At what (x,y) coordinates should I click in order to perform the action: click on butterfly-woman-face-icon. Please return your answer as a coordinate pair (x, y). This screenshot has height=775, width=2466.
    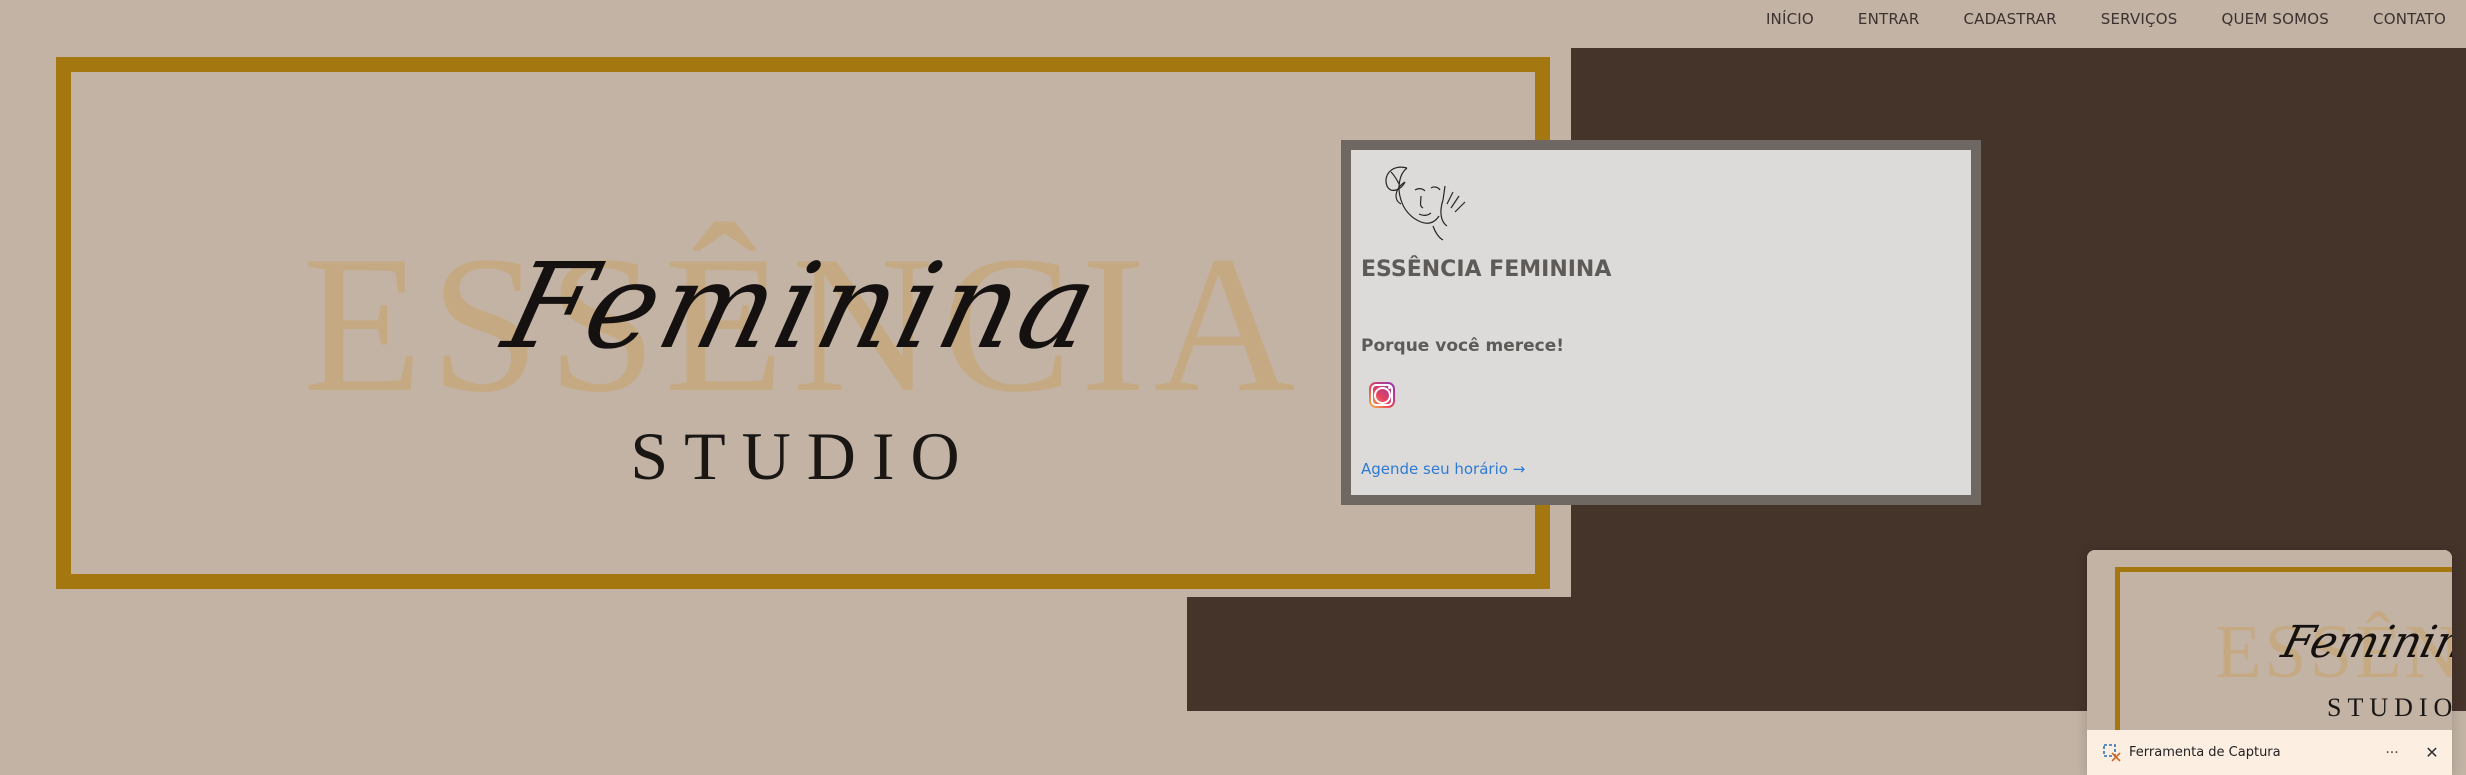
    Looking at the image, I should click on (1425, 203).